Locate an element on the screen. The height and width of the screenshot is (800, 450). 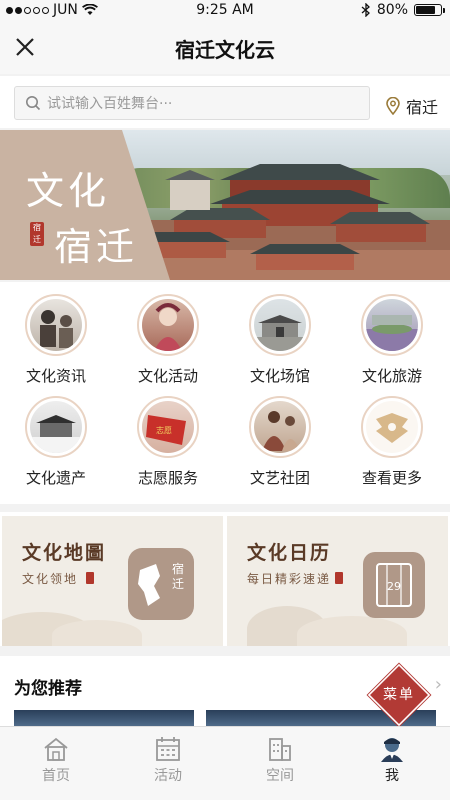
banner-title-line2: 宿迁 is located at coordinates (96, 247).